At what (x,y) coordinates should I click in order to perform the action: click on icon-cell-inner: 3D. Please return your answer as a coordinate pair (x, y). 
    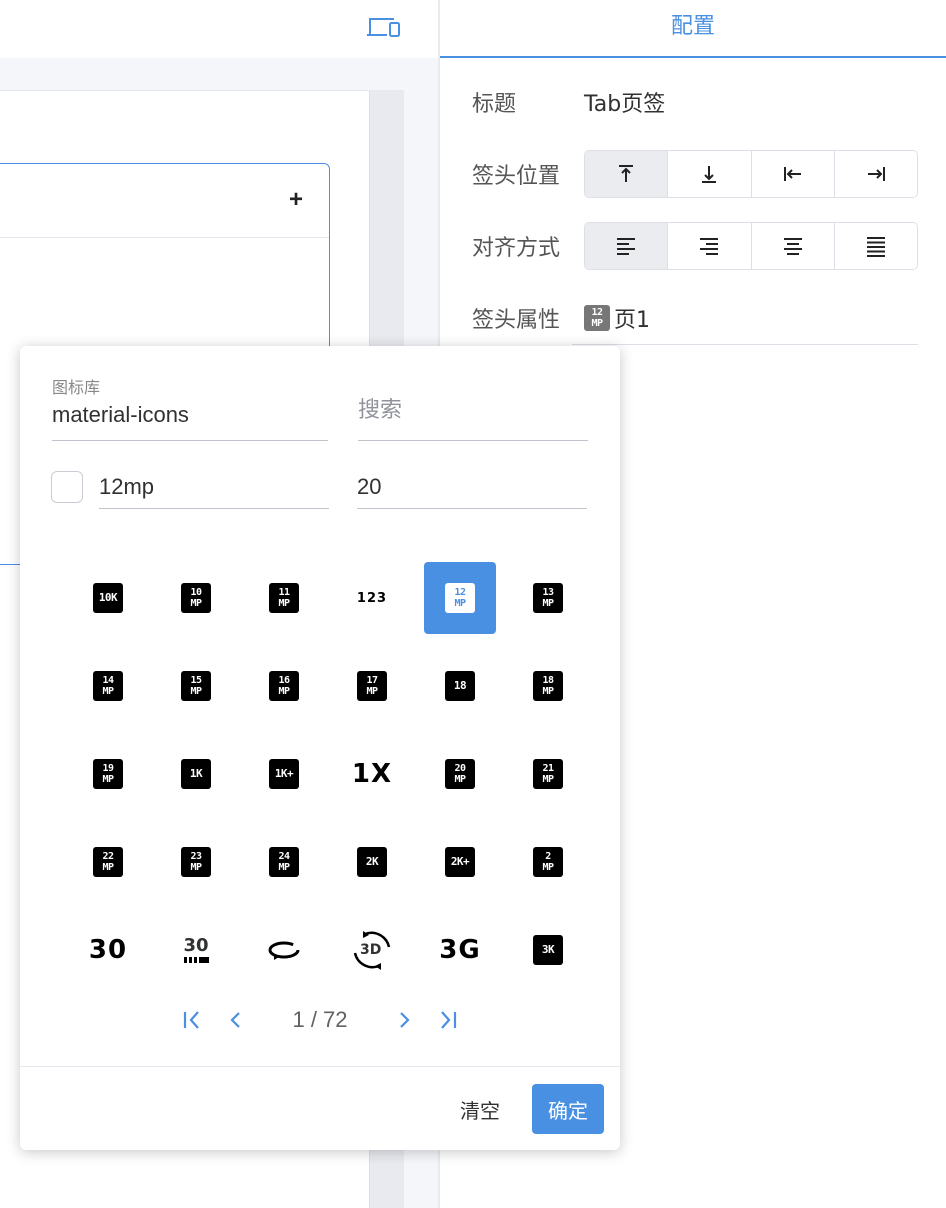
    Looking at the image, I should click on (372, 950).